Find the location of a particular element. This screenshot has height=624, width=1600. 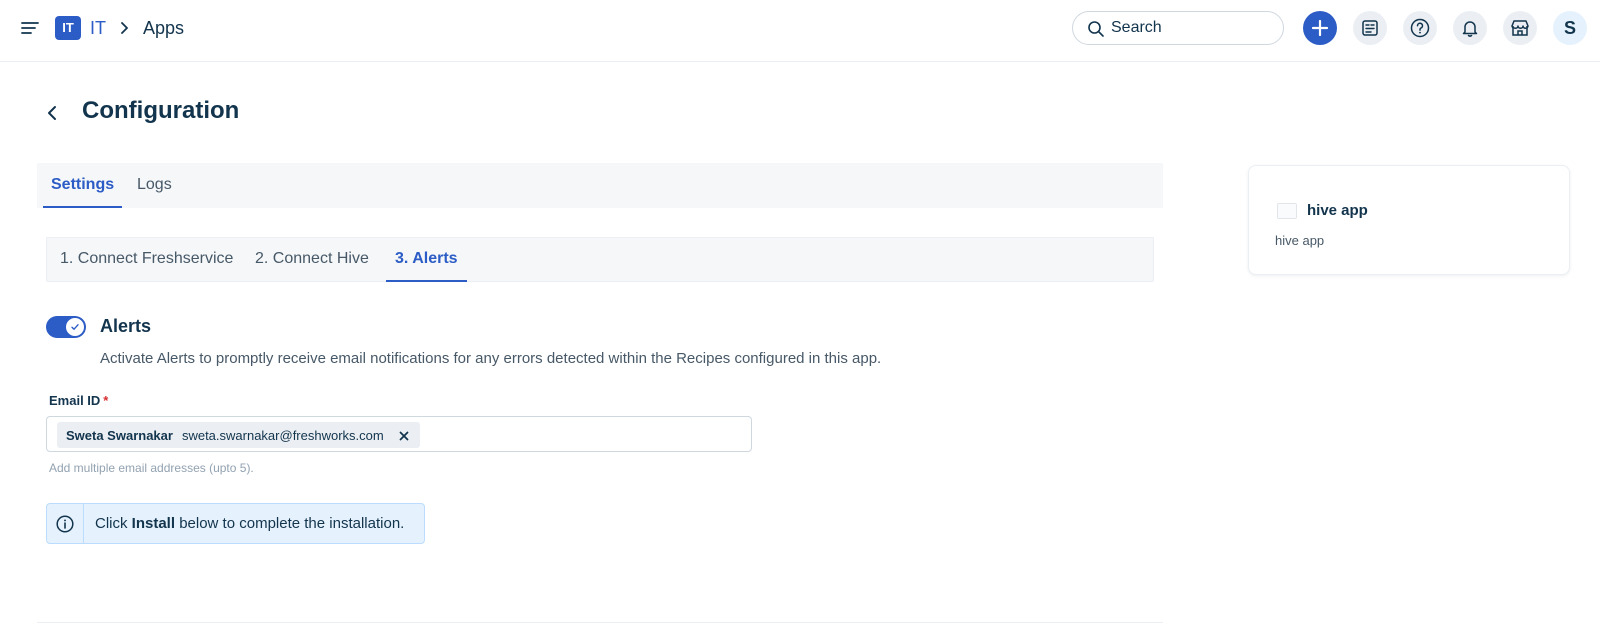

required-mark: * is located at coordinates (106, 400).